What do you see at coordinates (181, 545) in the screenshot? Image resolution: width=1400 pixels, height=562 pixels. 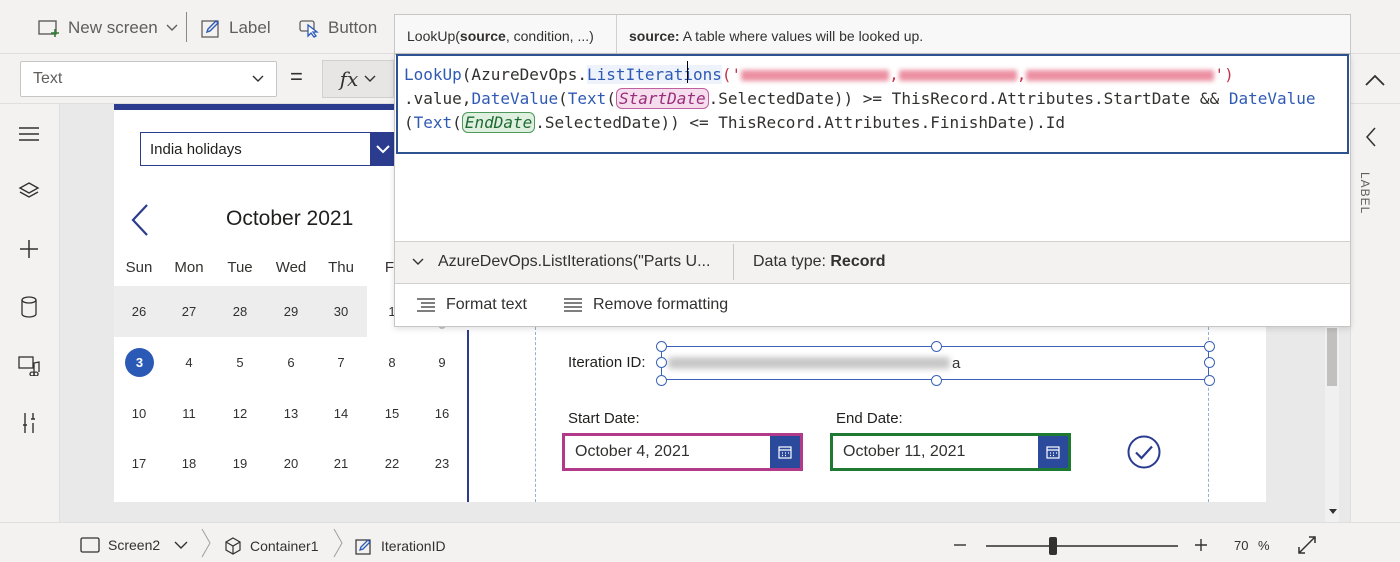 I see `chevron-down-icon` at bounding box center [181, 545].